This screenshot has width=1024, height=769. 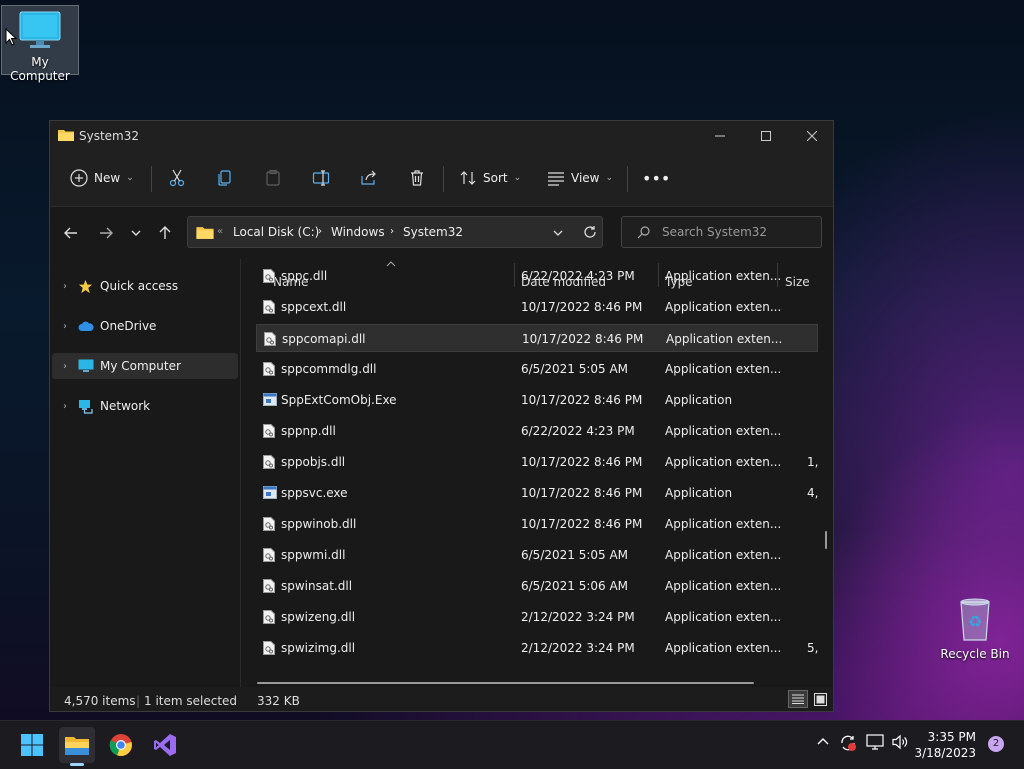 I want to click on nav-item-network: › Network, so click(x=145, y=406).